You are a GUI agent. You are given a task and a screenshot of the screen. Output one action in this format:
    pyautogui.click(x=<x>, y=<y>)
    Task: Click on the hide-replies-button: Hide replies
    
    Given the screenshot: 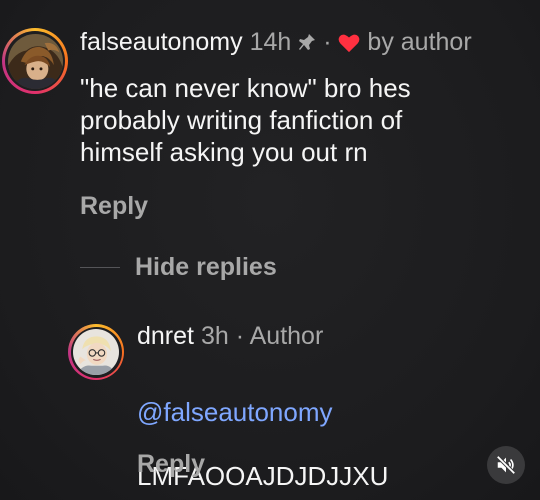 What is the action you would take?
    pyautogui.click(x=178, y=267)
    